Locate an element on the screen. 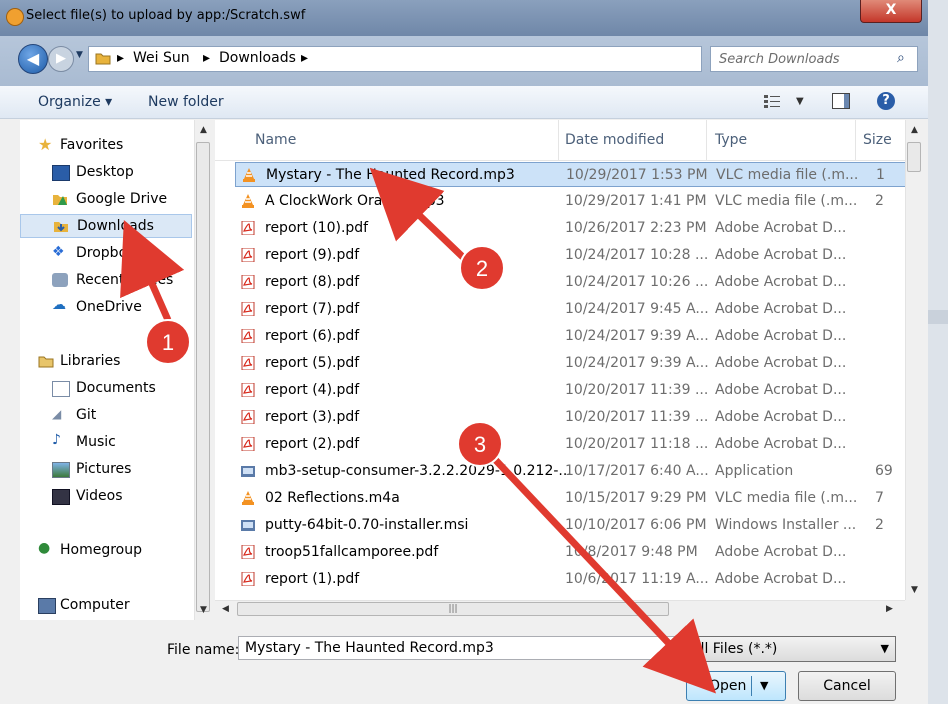  scroll-left-arrow-icon: ◀ is located at coordinates (225, 609).